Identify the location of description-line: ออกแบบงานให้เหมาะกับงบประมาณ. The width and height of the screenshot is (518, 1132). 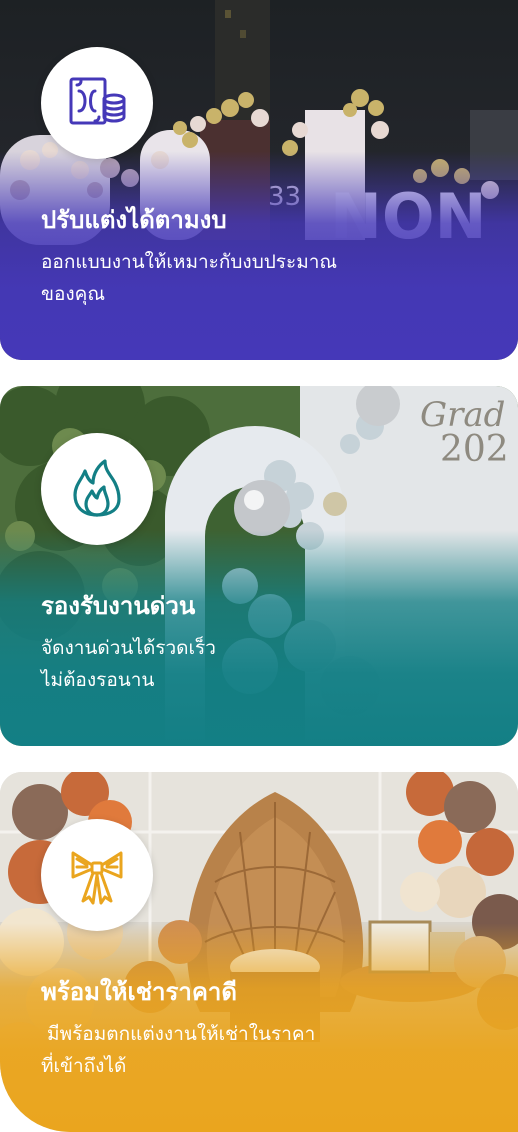
(189, 262).